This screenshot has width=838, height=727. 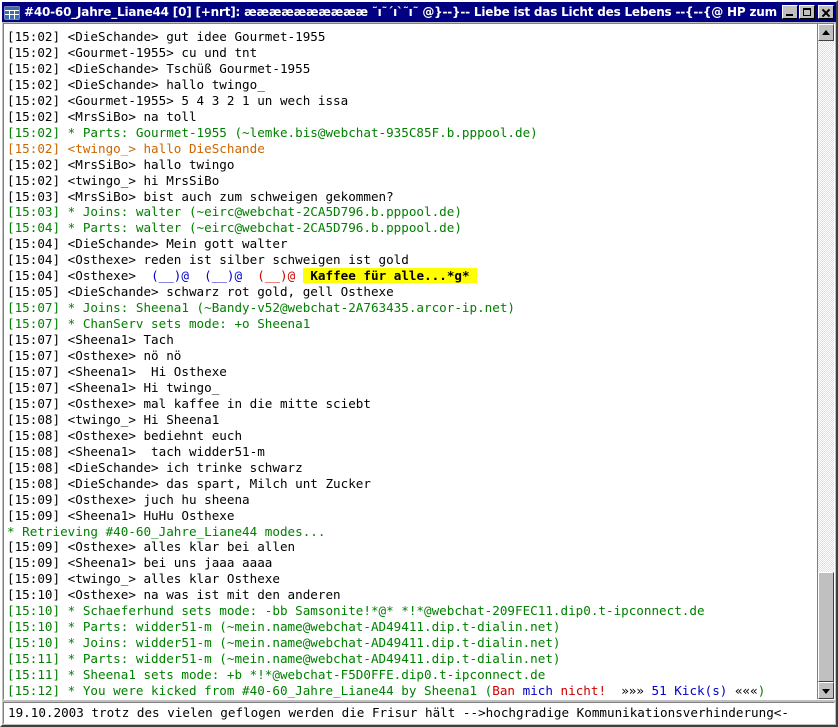 I want to click on chat-line: [15:09] <Osthexe> alles klar bei allen, so click(x=412, y=547).